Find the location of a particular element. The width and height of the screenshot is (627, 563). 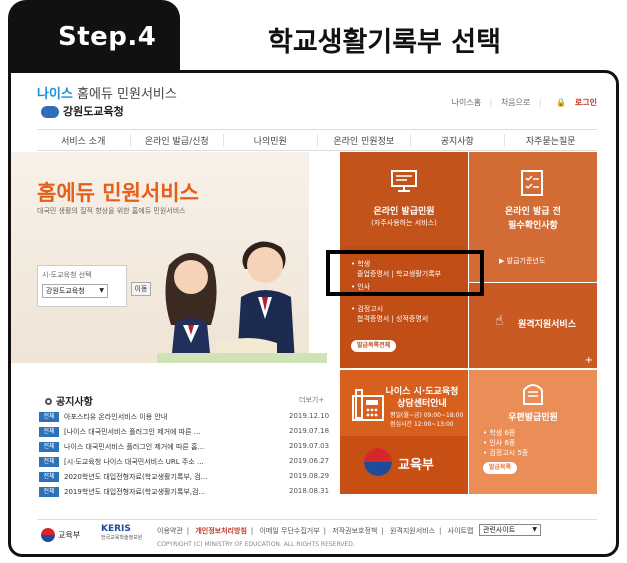

ministry-name: 교육부 is located at coordinates (416, 465).